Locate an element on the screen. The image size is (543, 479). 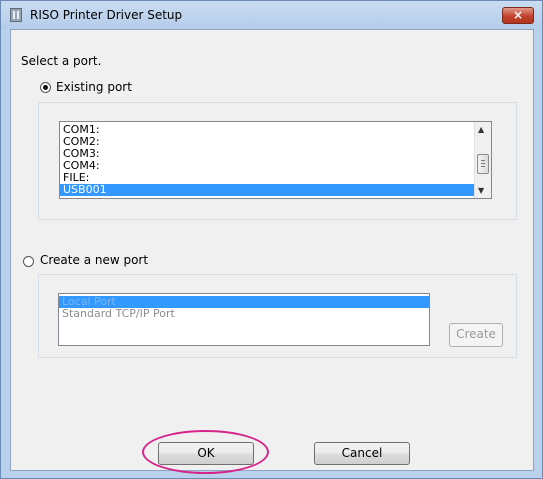
existing-port-list: COM1: COM2: COM3: COM4: FILE: USB001 ▲ ▼ is located at coordinates (275, 160).